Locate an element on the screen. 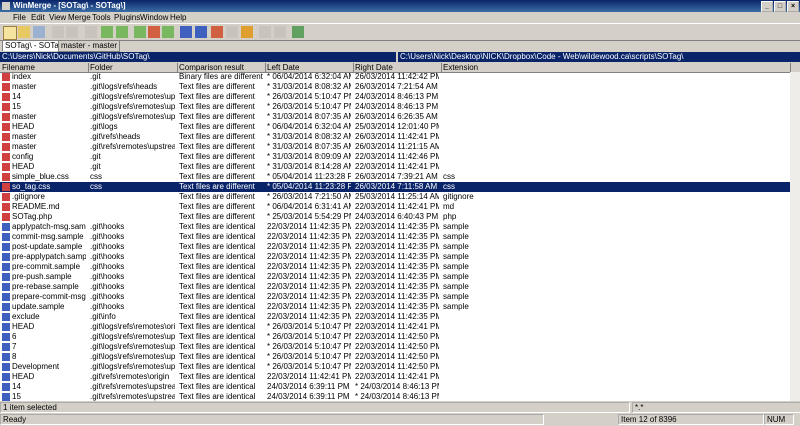 This screenshot has width=800, height=426. maximize-button: □ is located at coordinates (780, 6).